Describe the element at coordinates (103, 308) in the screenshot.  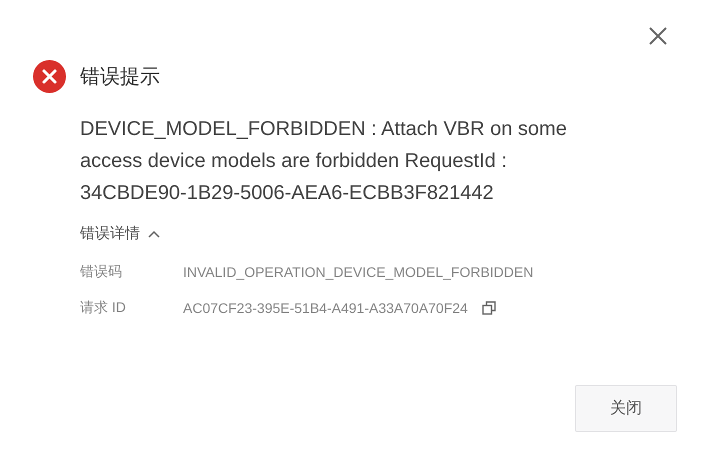
I see `detail-label: 请求 ID` at that location.